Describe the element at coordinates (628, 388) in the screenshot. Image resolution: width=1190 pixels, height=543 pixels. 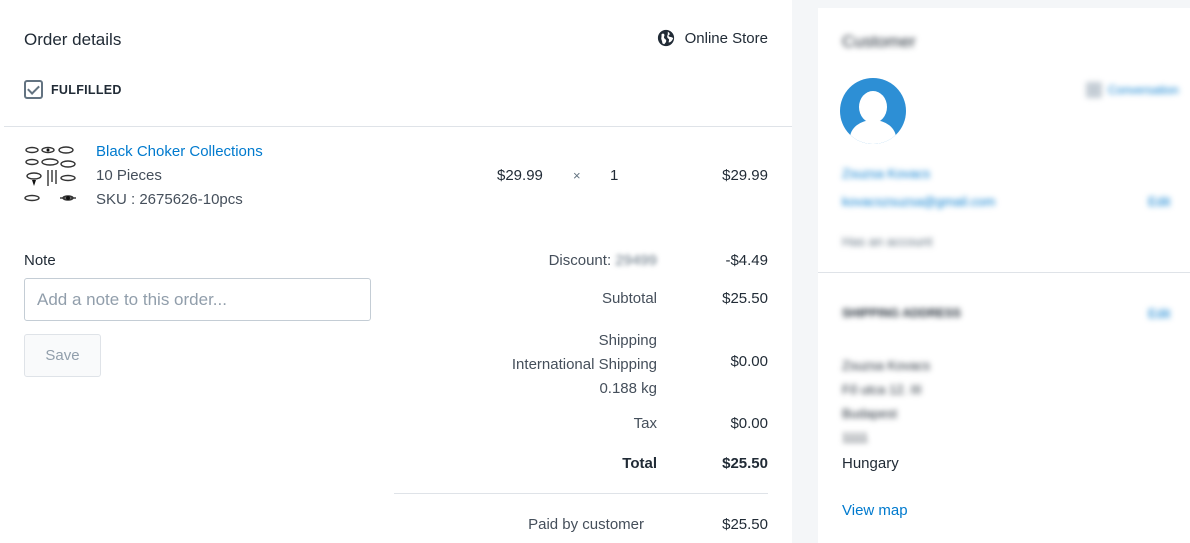
I see `shipping-weight: 0.188 kg` at that location.